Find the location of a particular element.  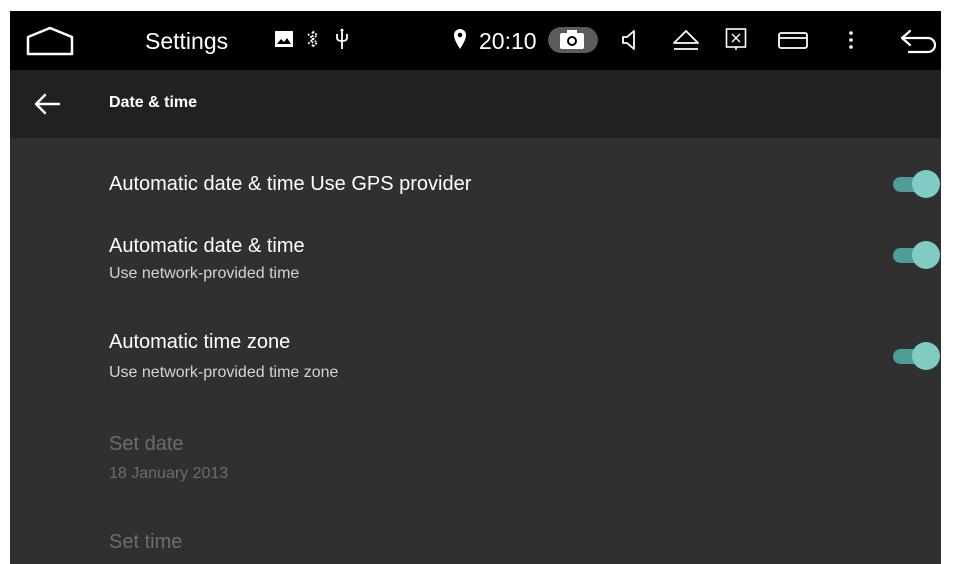

setting-set-time: Set time is located at coordinates (475, 544).